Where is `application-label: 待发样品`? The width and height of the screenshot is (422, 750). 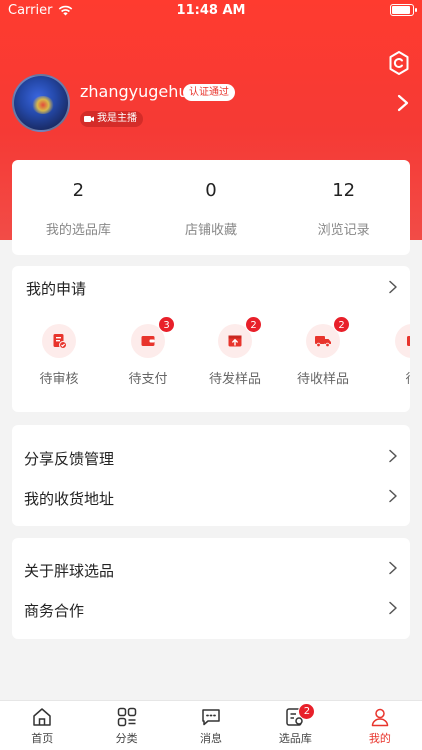 application-label: 待发样品 is located at coordinates (234, 379).